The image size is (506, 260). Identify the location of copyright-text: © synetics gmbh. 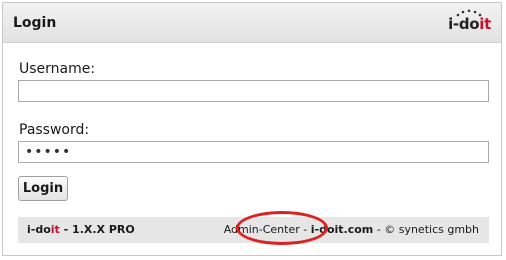
(431, 229).